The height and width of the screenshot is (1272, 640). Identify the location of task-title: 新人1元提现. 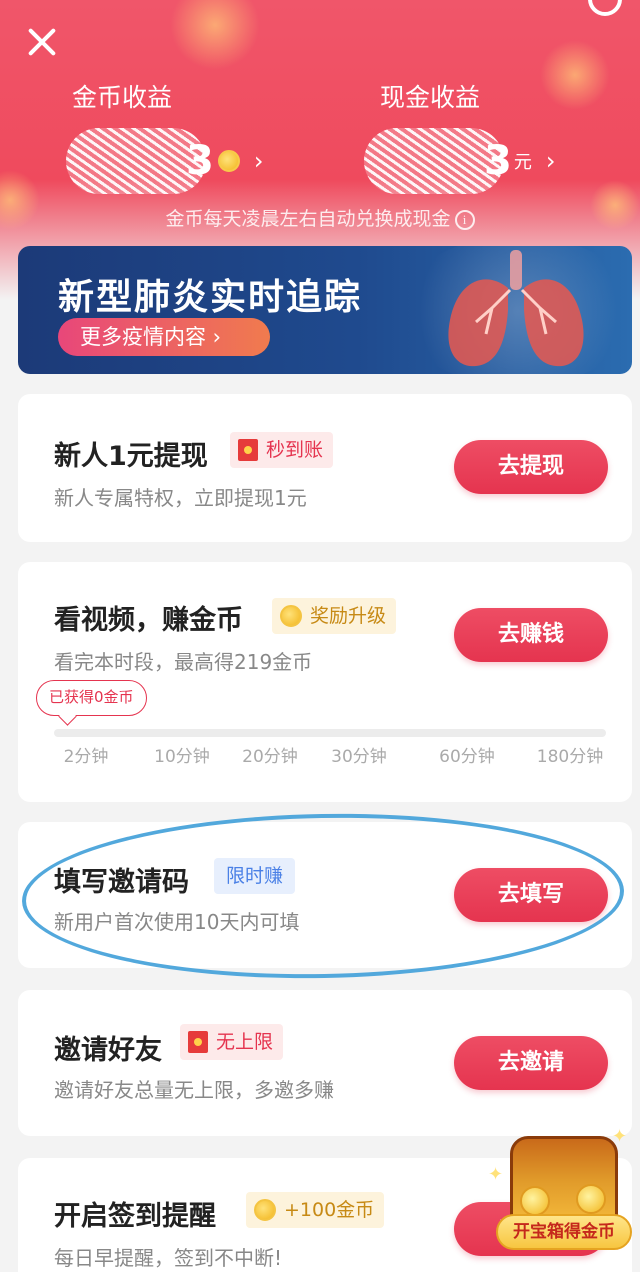
(131, 456).